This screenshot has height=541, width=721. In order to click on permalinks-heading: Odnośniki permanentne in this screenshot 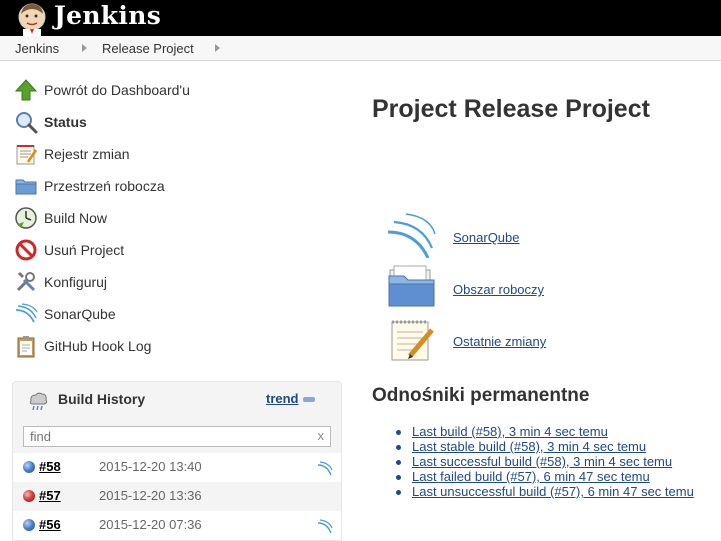, I will do `click(481, 395)`.